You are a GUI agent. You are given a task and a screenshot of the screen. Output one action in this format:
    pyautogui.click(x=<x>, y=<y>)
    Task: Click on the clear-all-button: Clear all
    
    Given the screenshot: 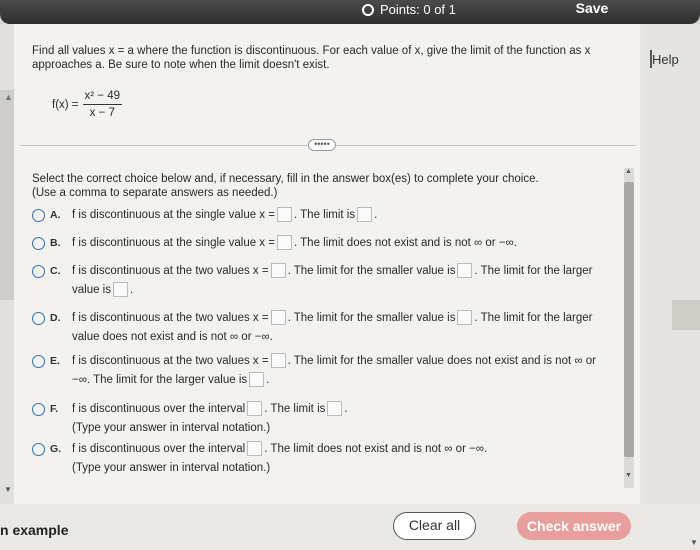 What is the action you would take?
    pyautogui.click(x=434, y=526)
    